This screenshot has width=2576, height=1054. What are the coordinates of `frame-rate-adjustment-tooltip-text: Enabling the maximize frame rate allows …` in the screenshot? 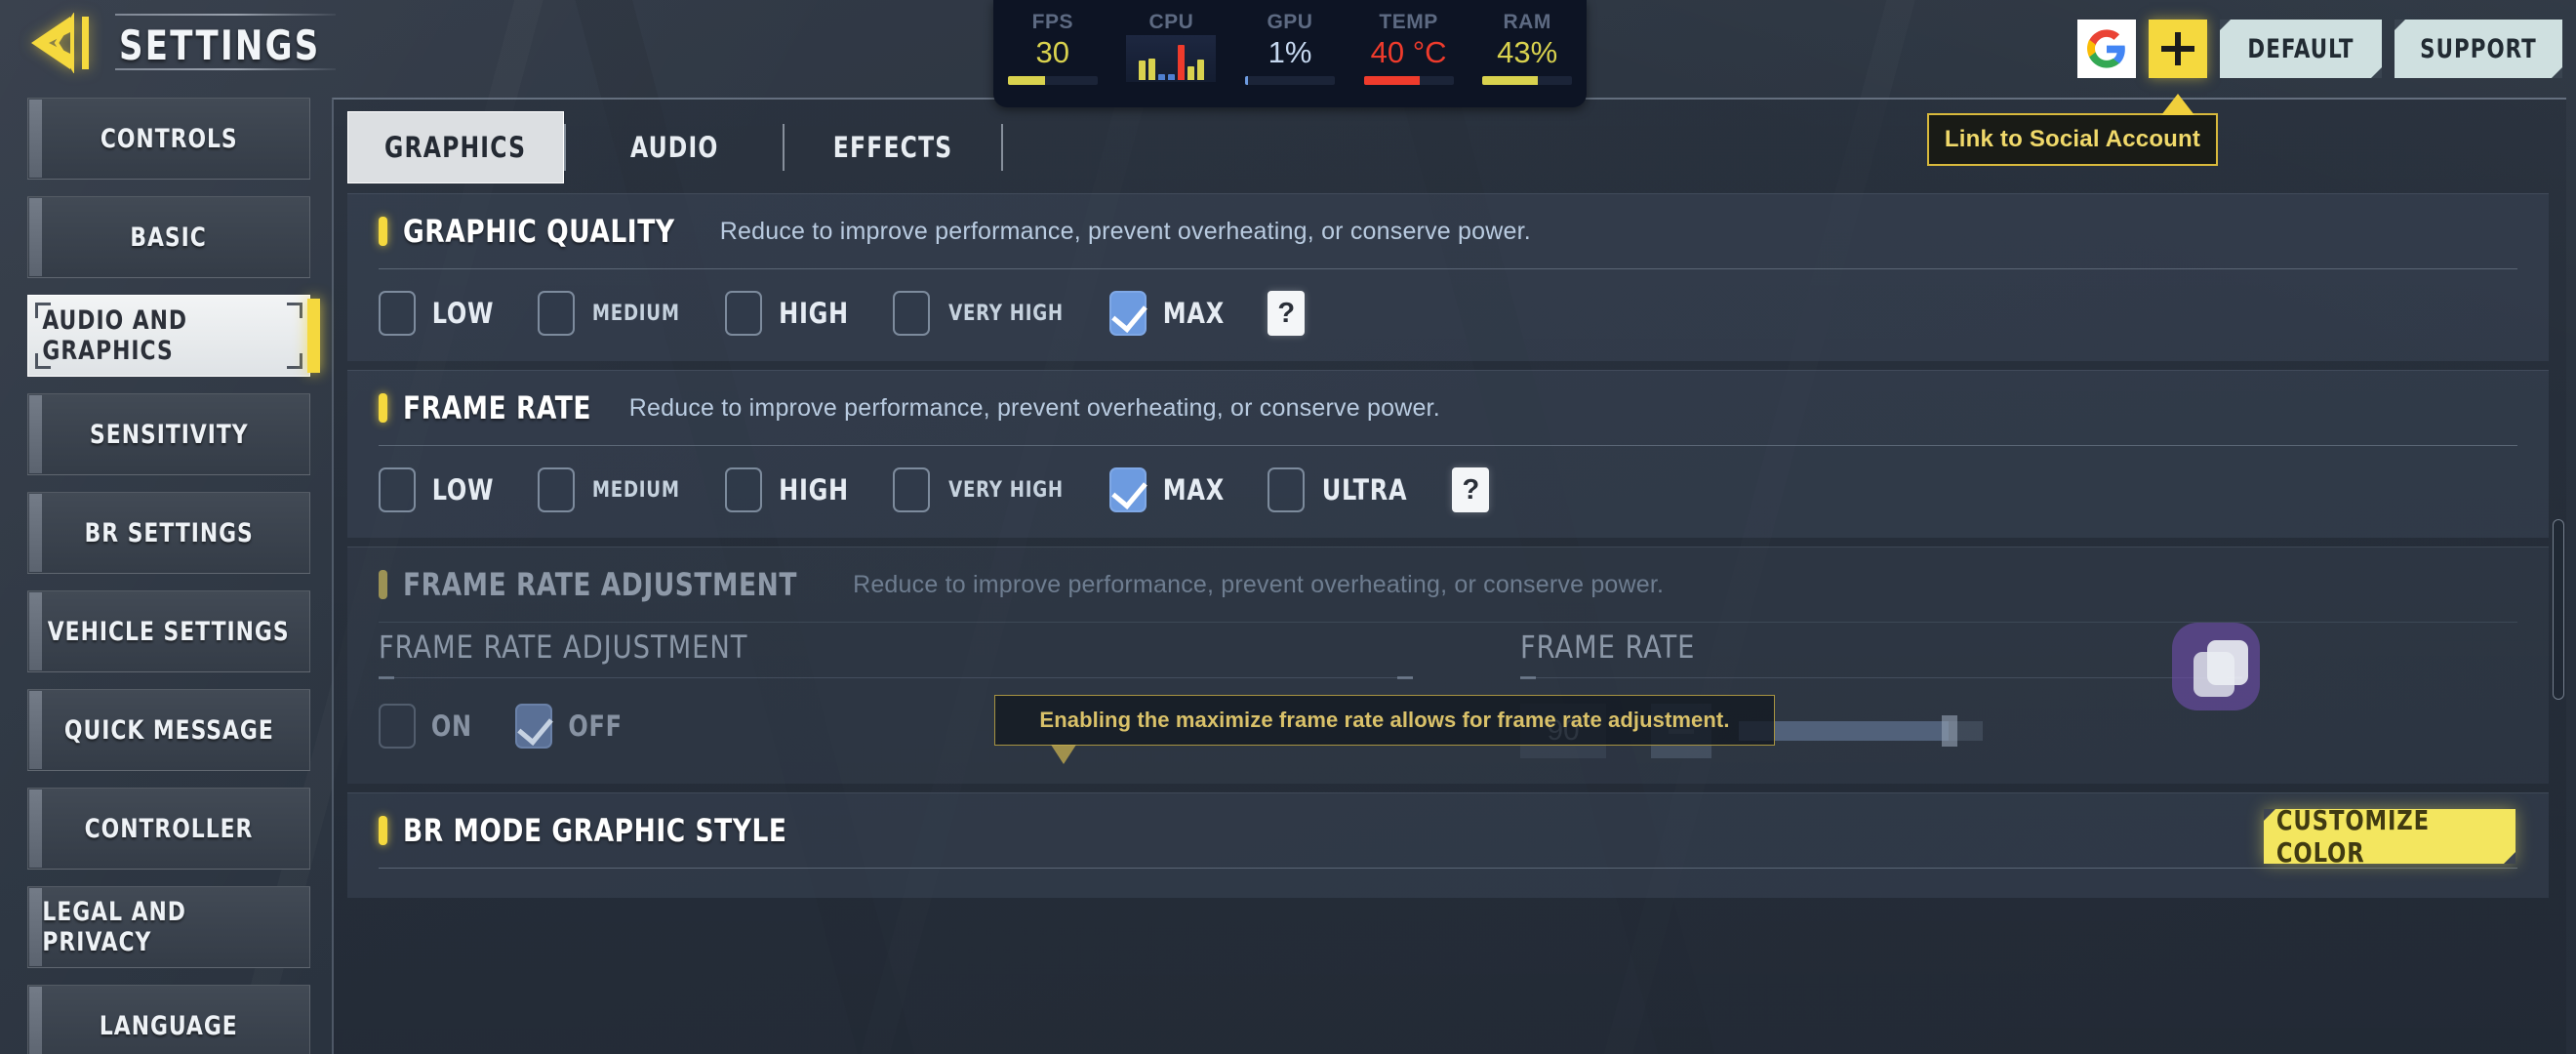 It's located at (1384, 720).